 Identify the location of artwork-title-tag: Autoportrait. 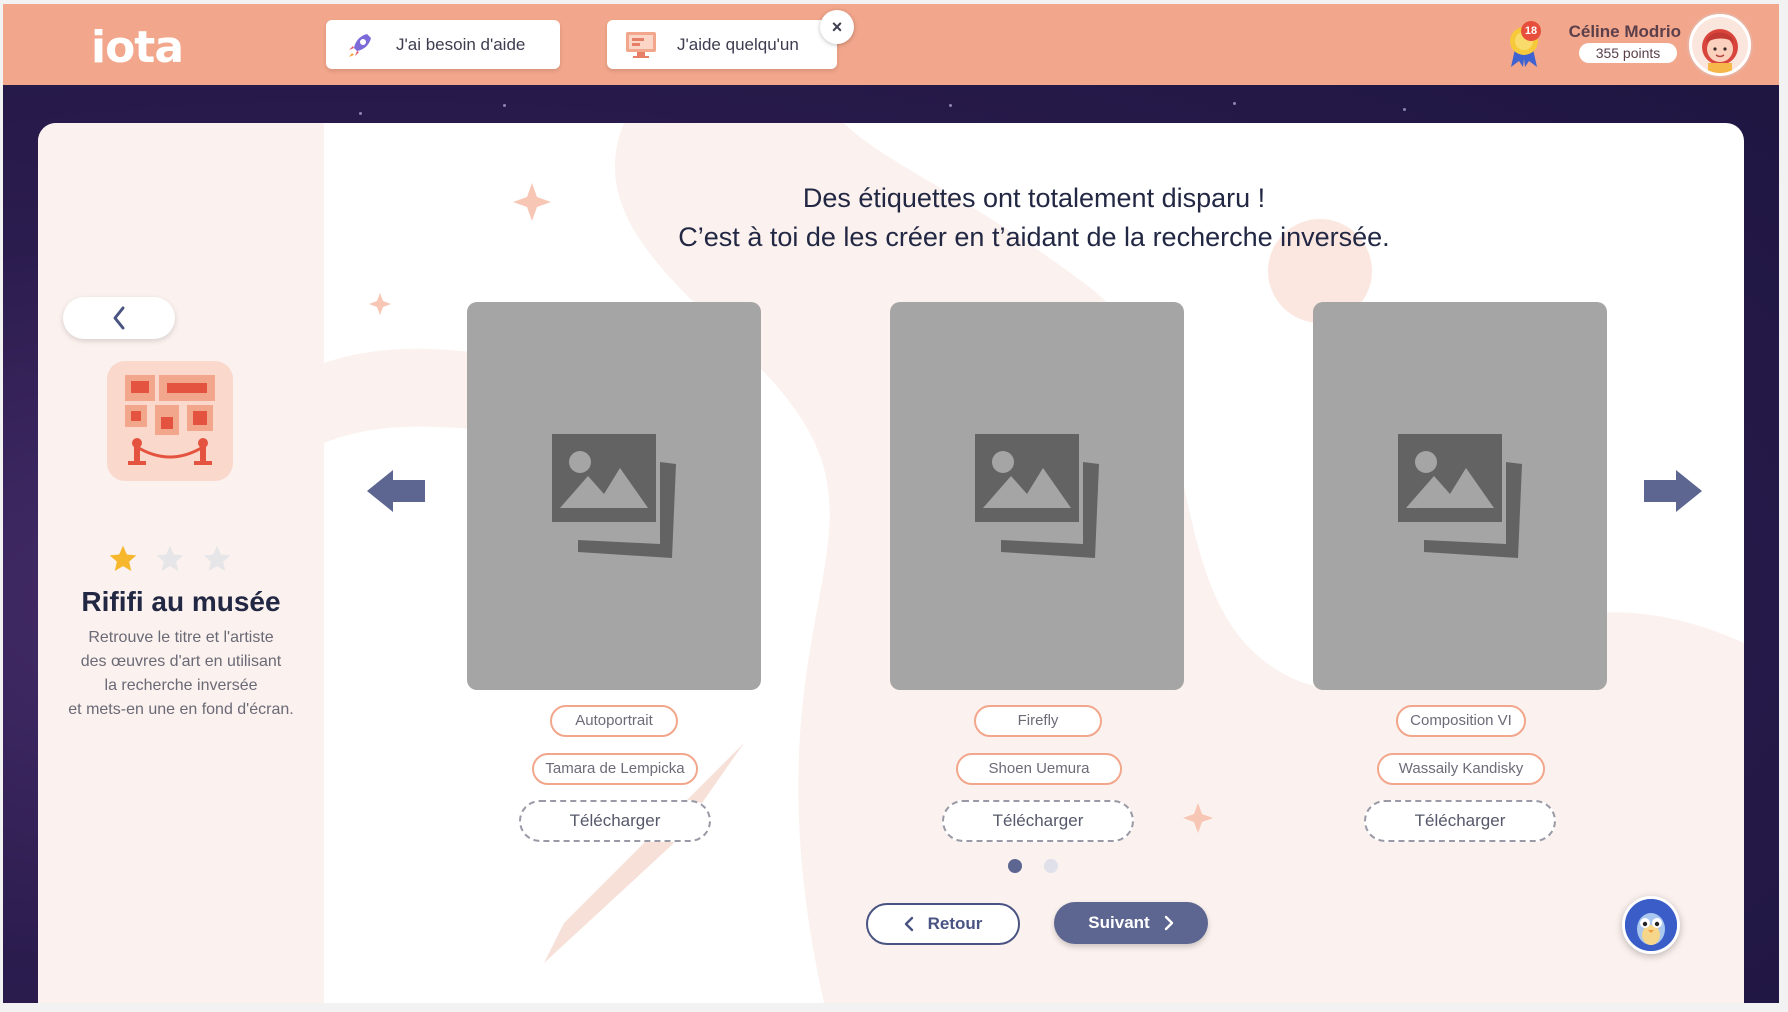
(614, 721).